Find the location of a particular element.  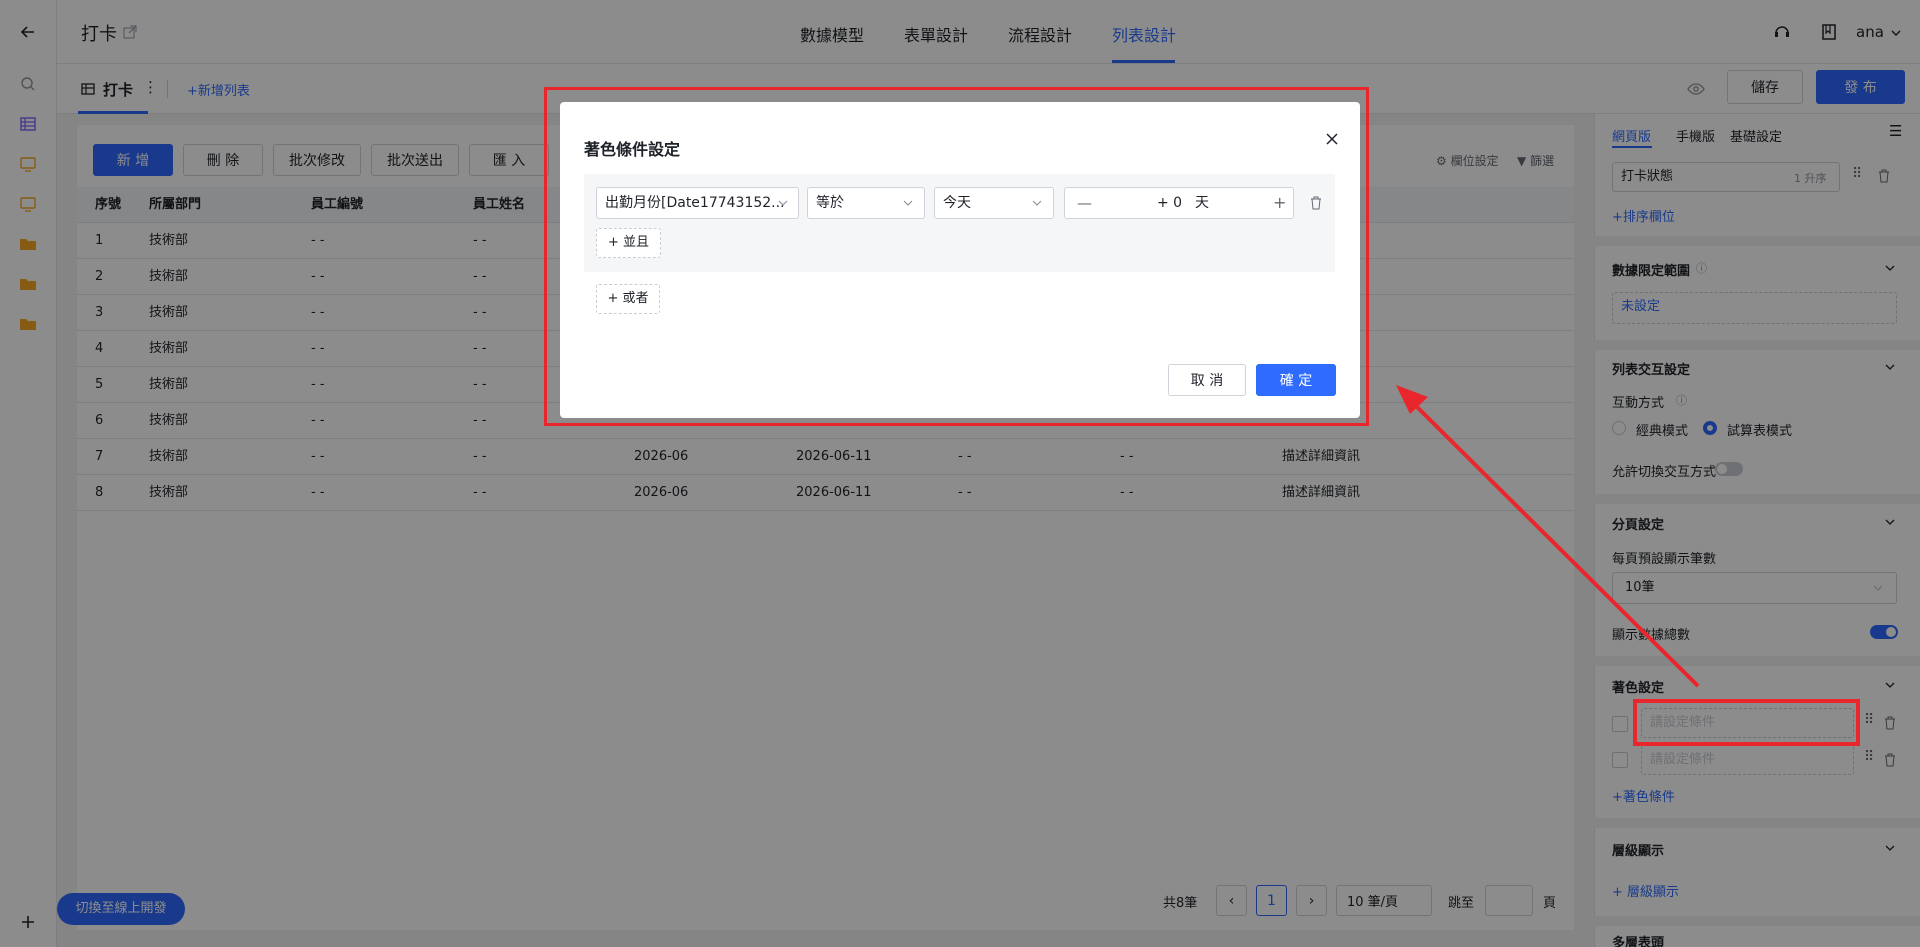

highlight-box is located at coordinates (1746, 722).